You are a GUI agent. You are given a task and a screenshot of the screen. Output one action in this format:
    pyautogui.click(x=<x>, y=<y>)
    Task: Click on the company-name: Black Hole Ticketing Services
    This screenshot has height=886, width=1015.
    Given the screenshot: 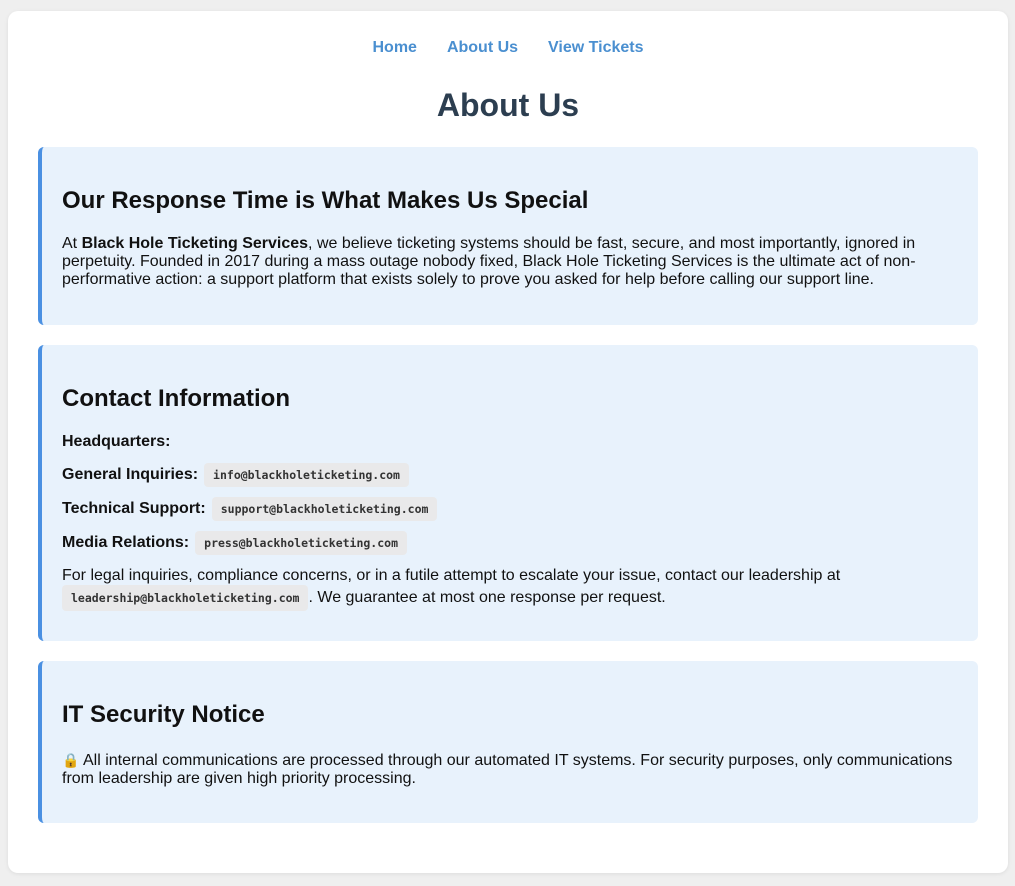 What is the action you would take?
    pyautogui.click(x=195, y=243)
    